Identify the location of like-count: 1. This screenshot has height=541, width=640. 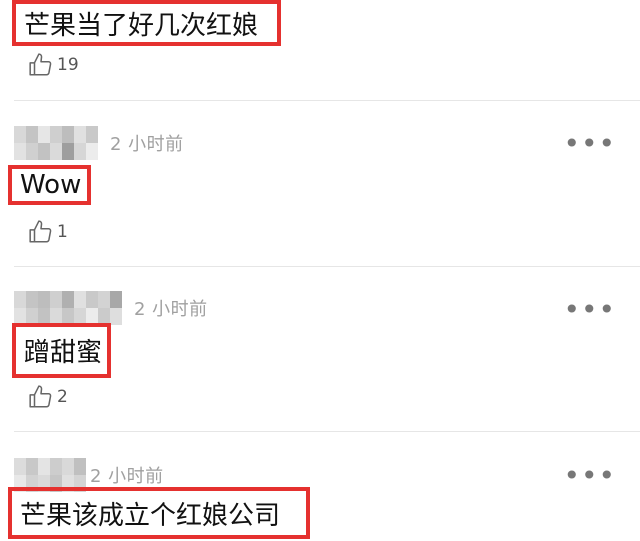
(62, 232).